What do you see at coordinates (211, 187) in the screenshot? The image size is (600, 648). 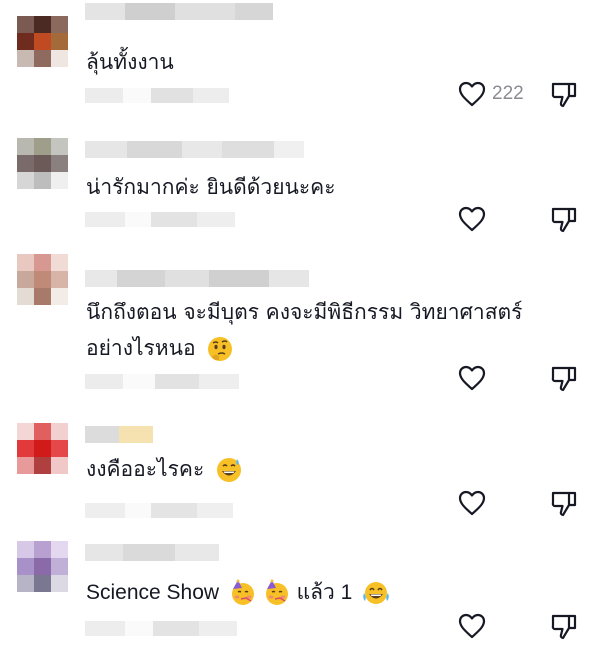 I see `comment-text: น่ารักมากค่ะ ยินดีด้วยนะคะ` at bounding box center [211, 187].